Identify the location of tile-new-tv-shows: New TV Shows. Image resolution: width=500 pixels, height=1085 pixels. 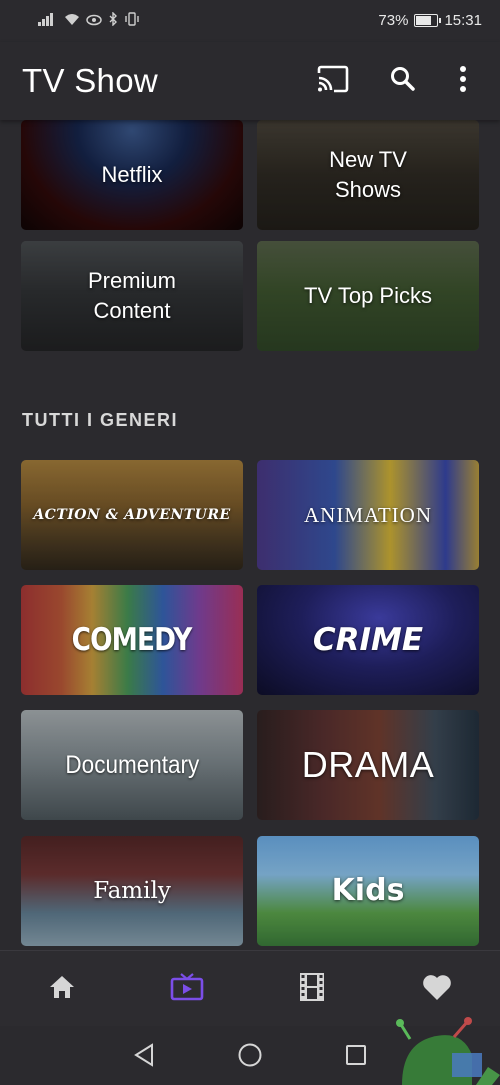
(368, 175).